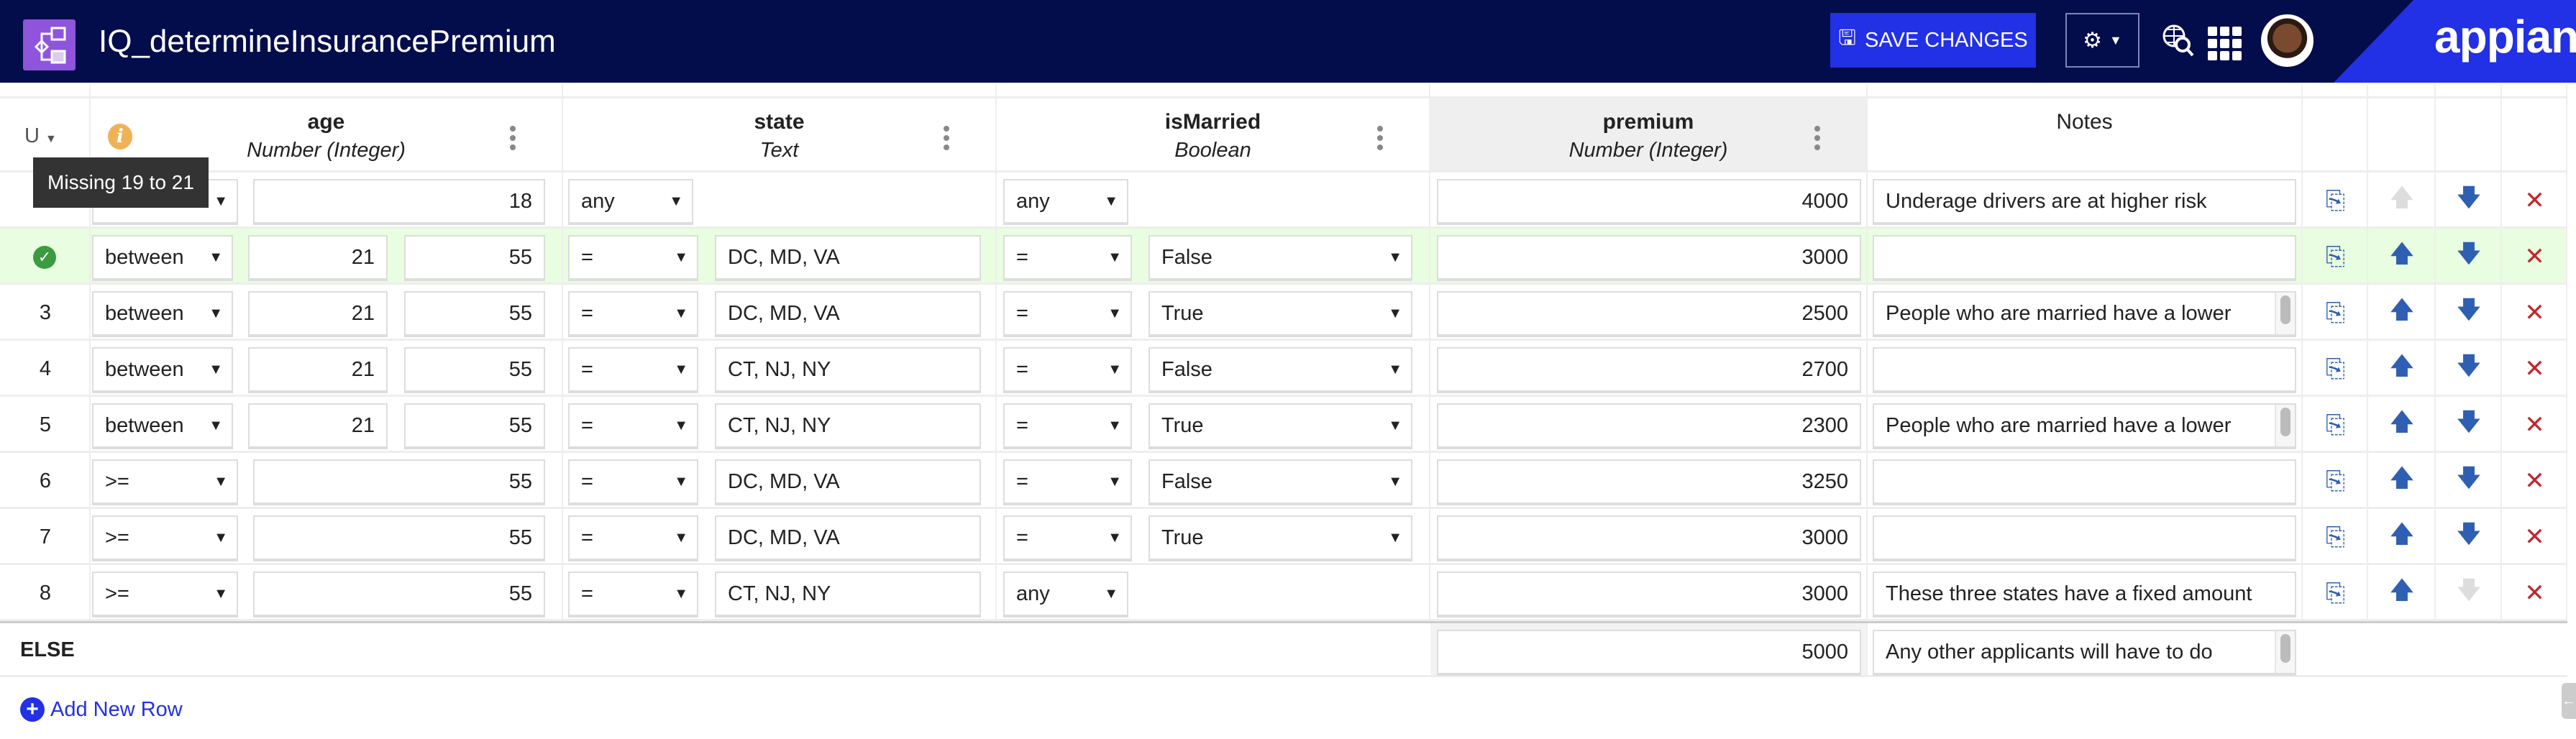 The image size is (2576, 739). I want to click on premium-input: 2500, so click(1649, 314).